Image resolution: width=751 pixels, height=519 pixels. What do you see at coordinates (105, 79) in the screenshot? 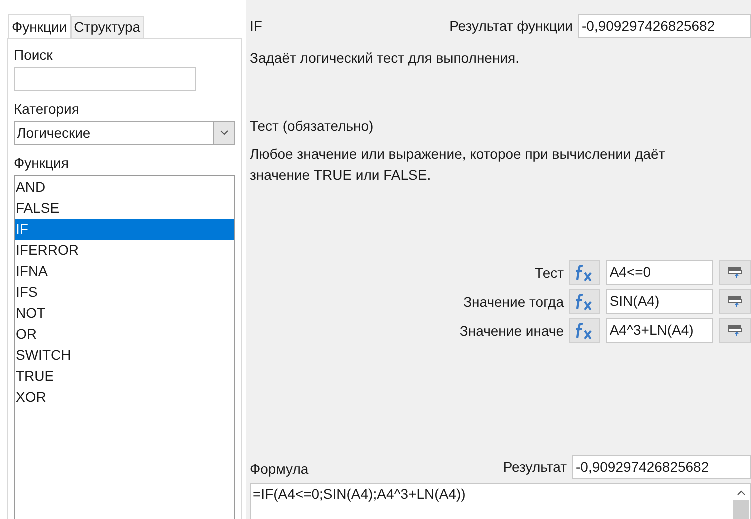
I see `search-field` at bounding box center [105, 79].